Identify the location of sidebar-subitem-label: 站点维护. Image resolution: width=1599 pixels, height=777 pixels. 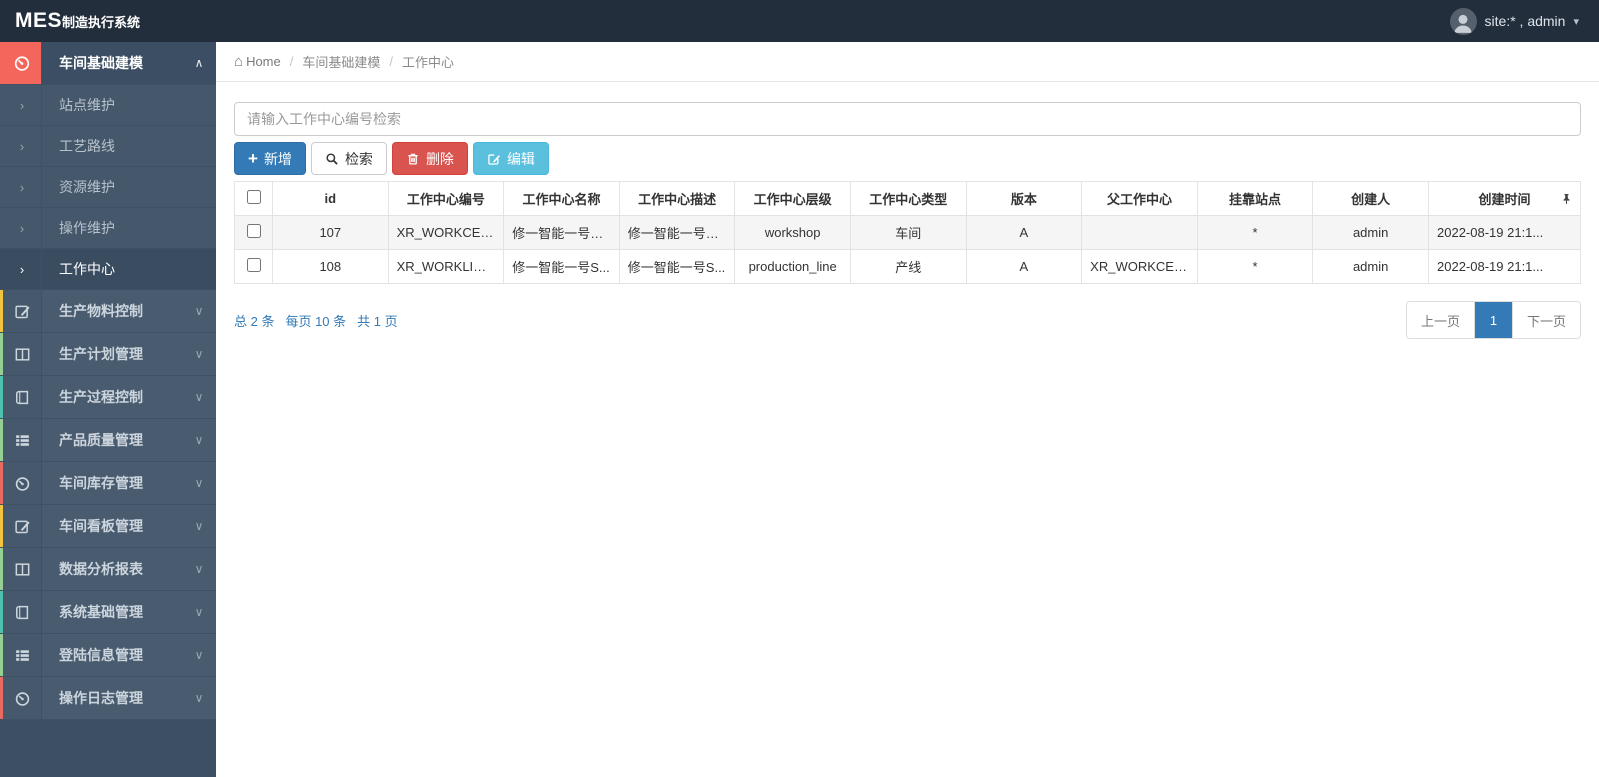
(87, 105).